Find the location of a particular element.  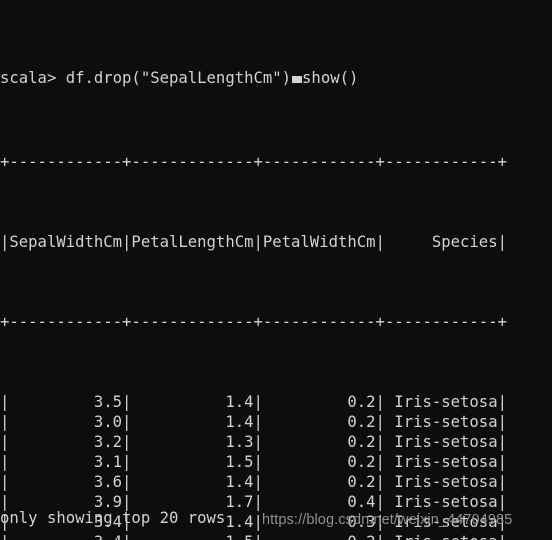

table-row: | 3.0| 1.4| 0.2| Iris-setosa| is located at coordinates (253, 422).